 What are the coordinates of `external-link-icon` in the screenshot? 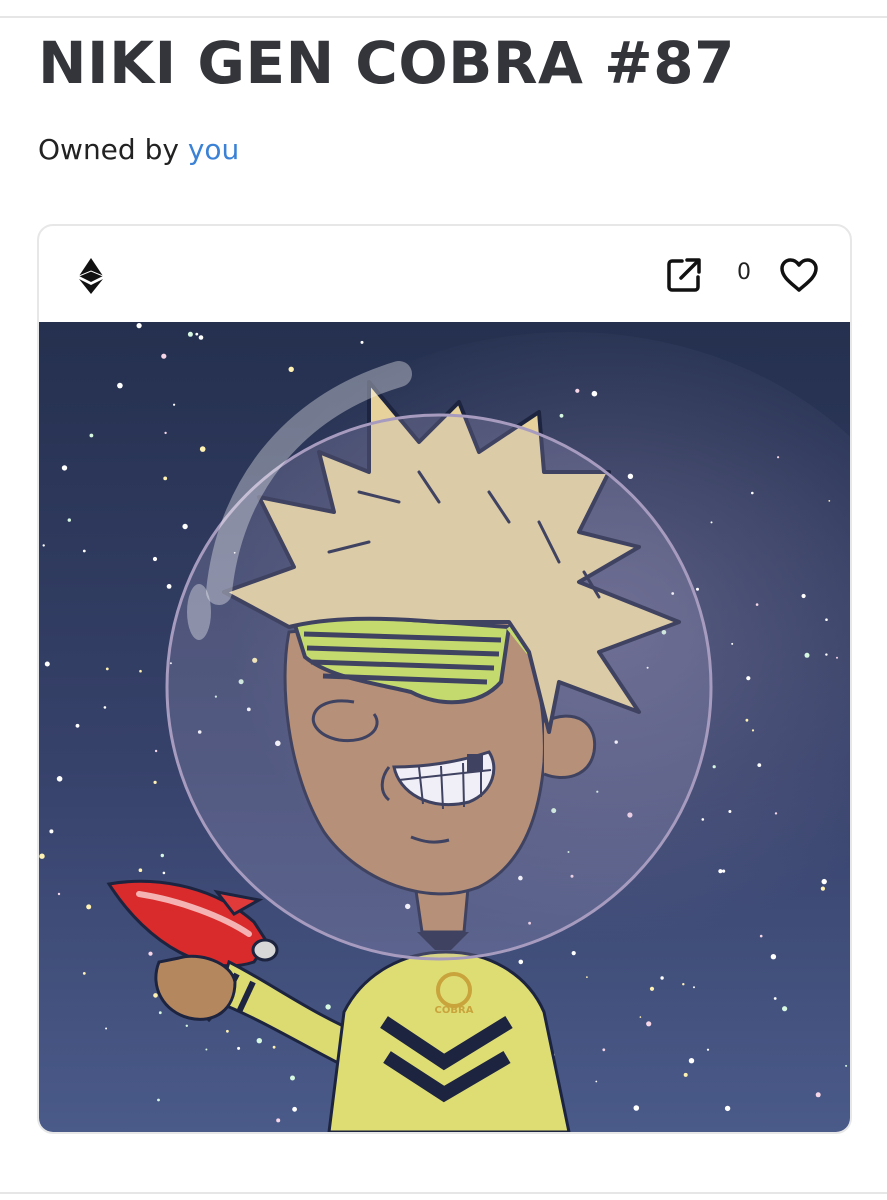 It's located at (684, 275).